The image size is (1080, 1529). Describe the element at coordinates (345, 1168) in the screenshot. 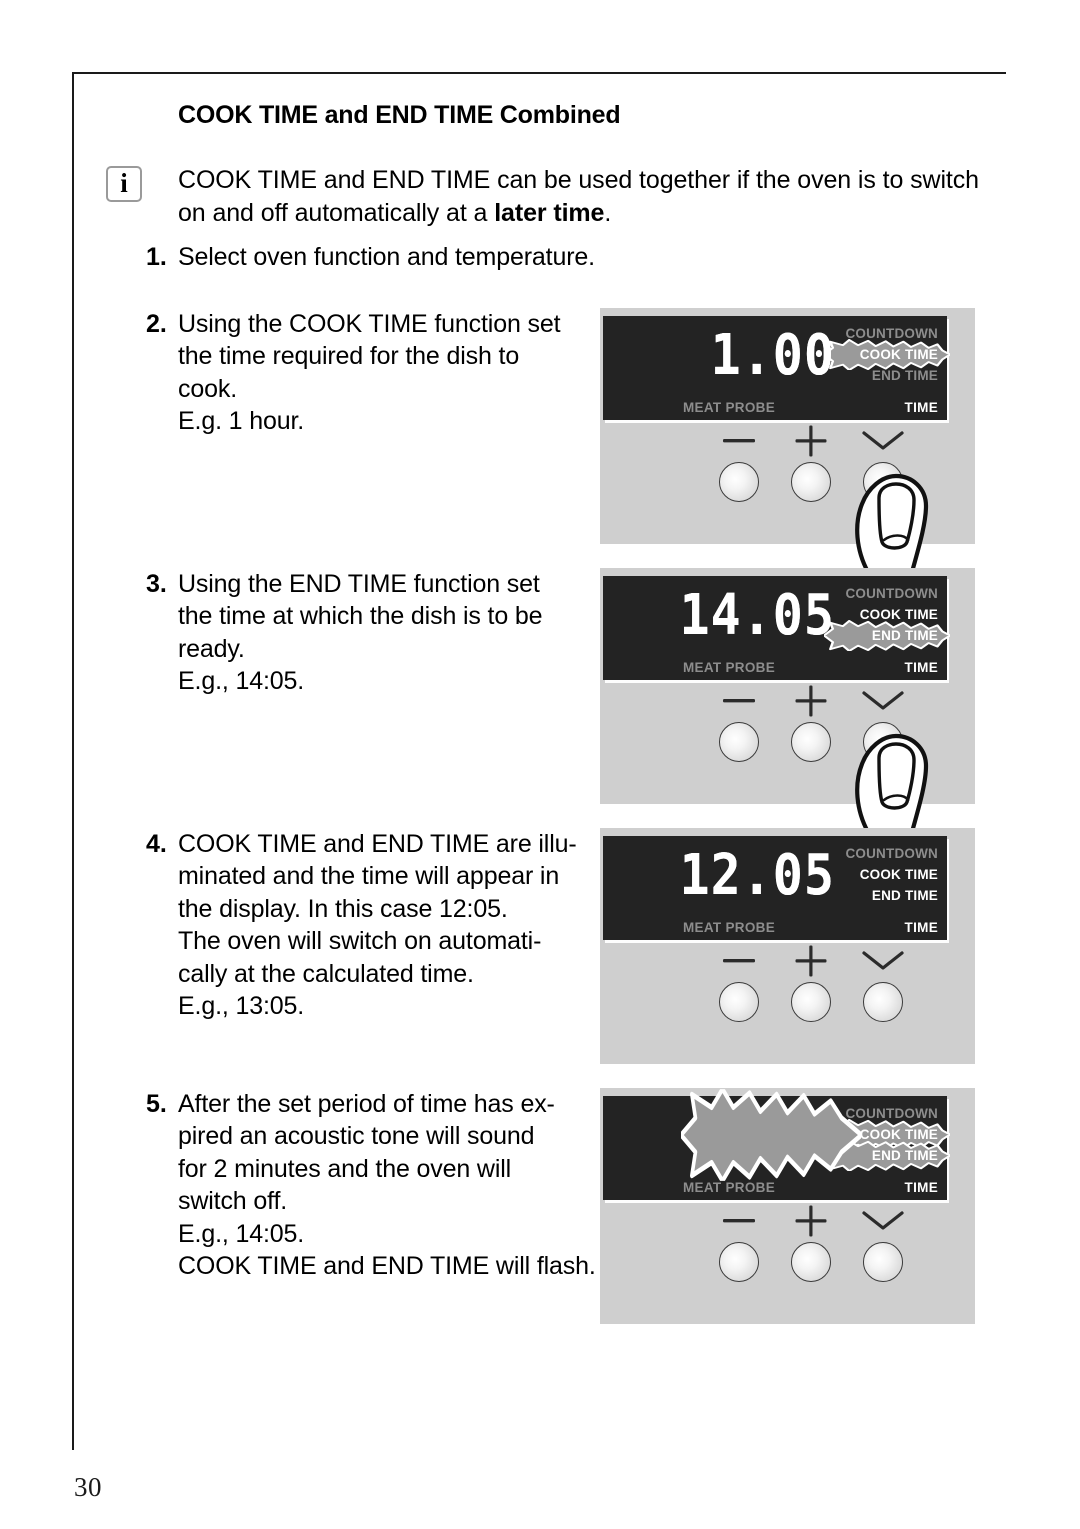

I see `step-line: for 2 minutes and the oven will` at that location.